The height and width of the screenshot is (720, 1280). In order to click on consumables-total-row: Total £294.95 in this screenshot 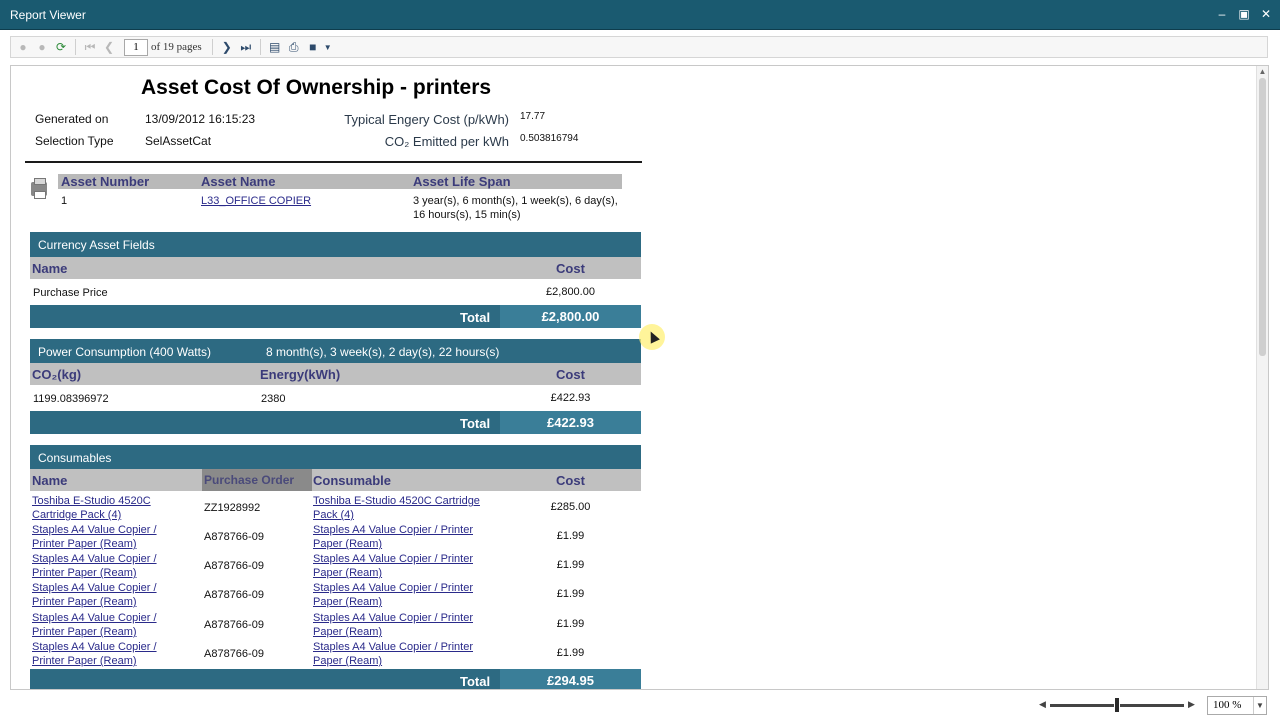, I will do `click(335, 679)`.